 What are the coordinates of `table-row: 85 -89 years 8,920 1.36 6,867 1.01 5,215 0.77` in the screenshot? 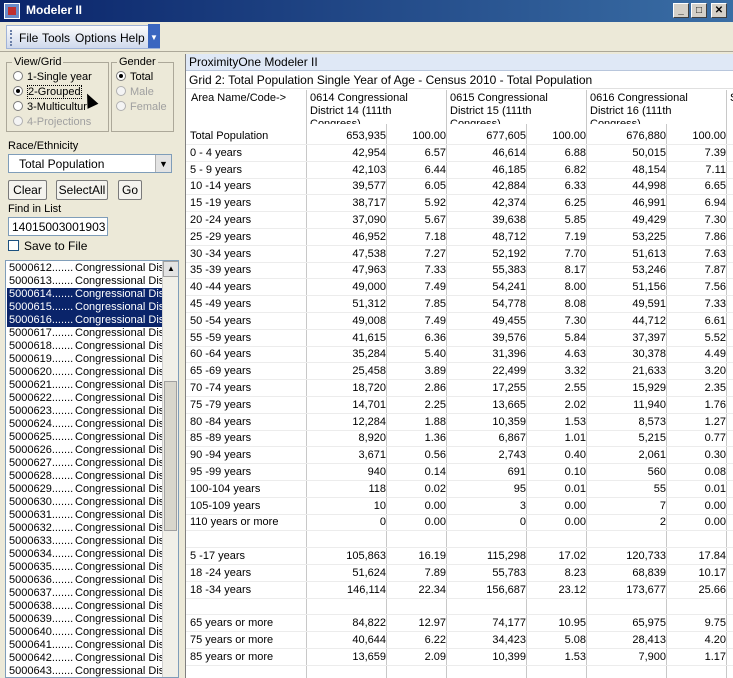 It's located at (459, 439).